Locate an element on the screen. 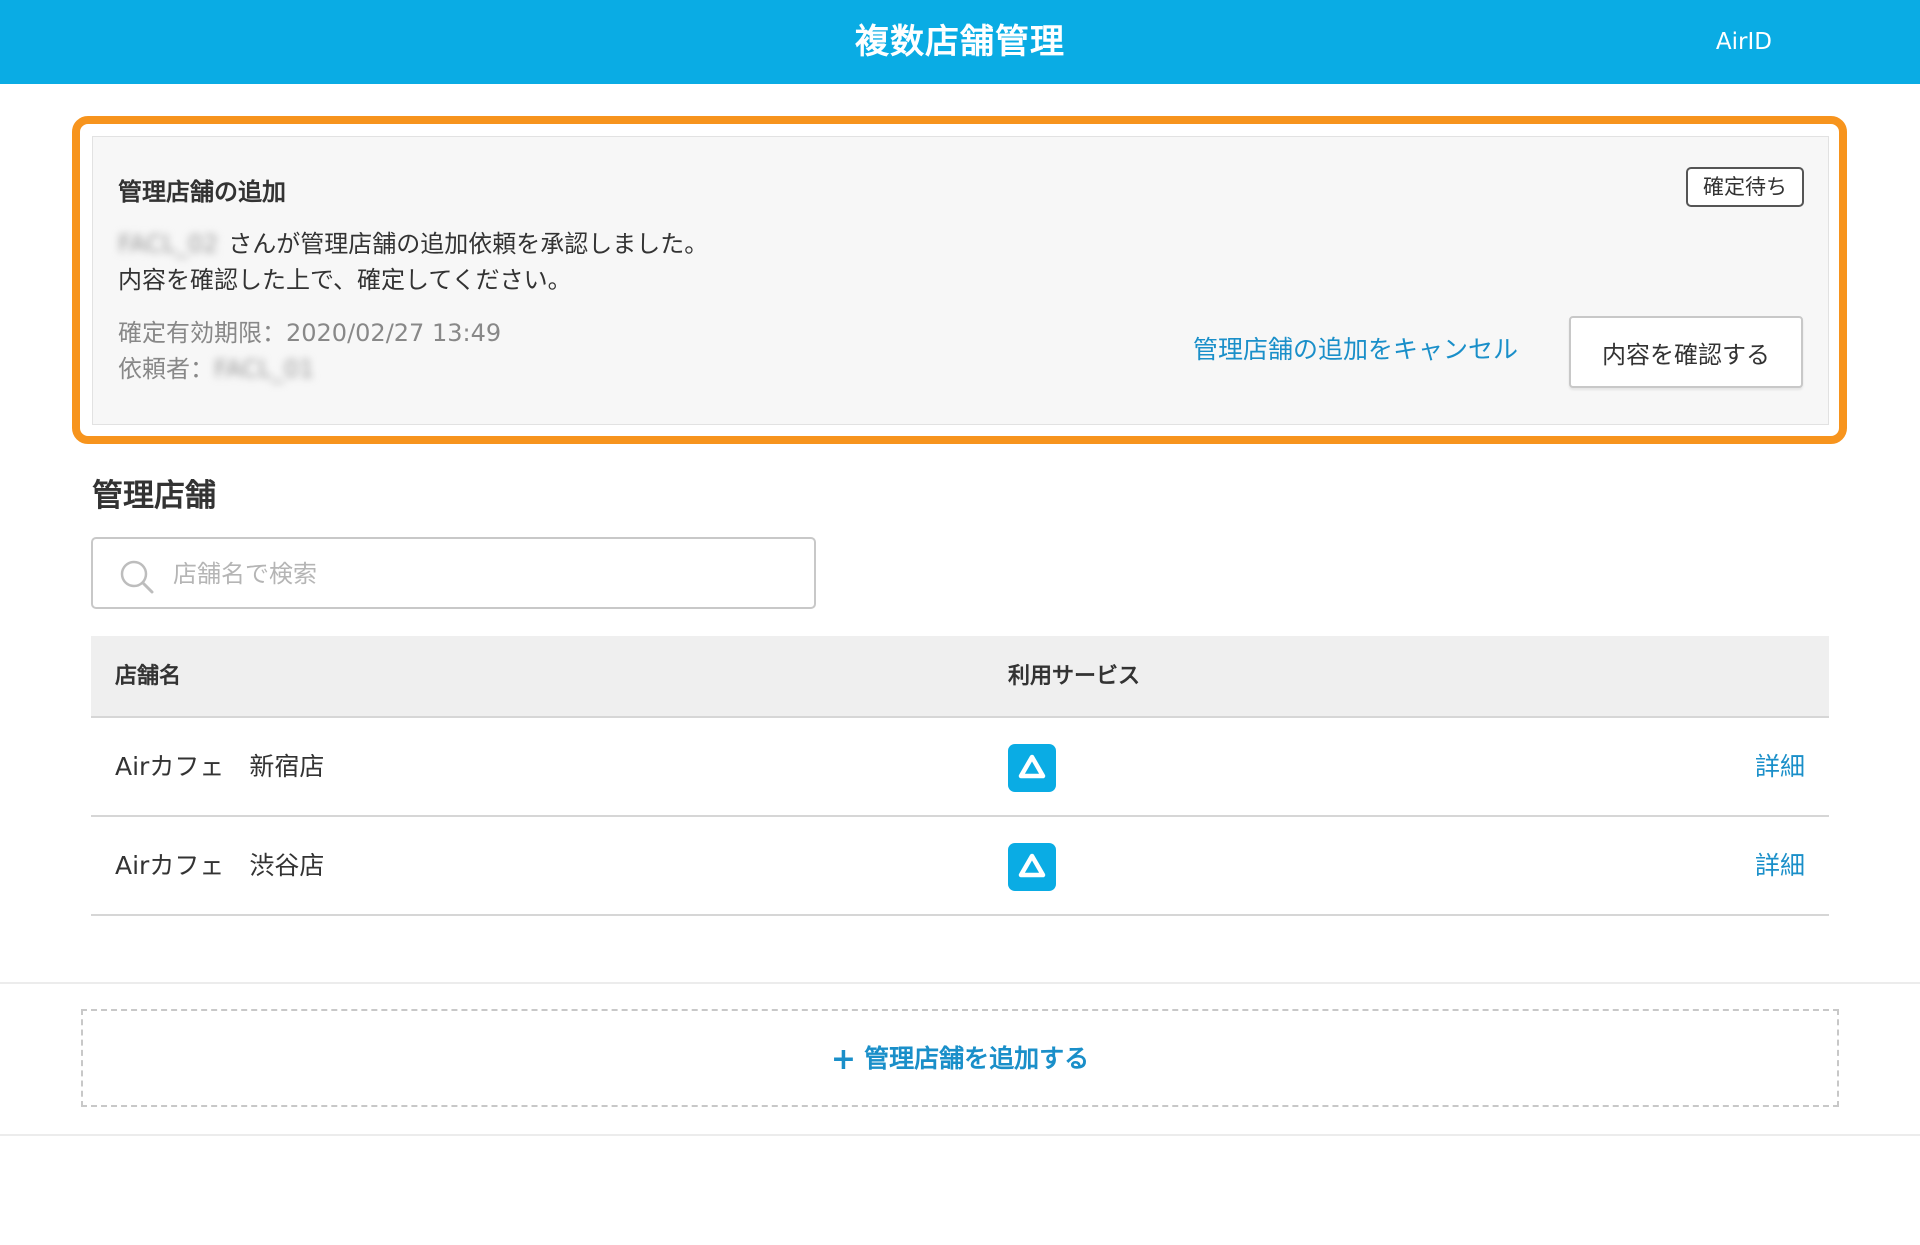 The image size is (1920, 1245). store-name: Airカフェ 渋谷店 is located at coordinates (220, 865).